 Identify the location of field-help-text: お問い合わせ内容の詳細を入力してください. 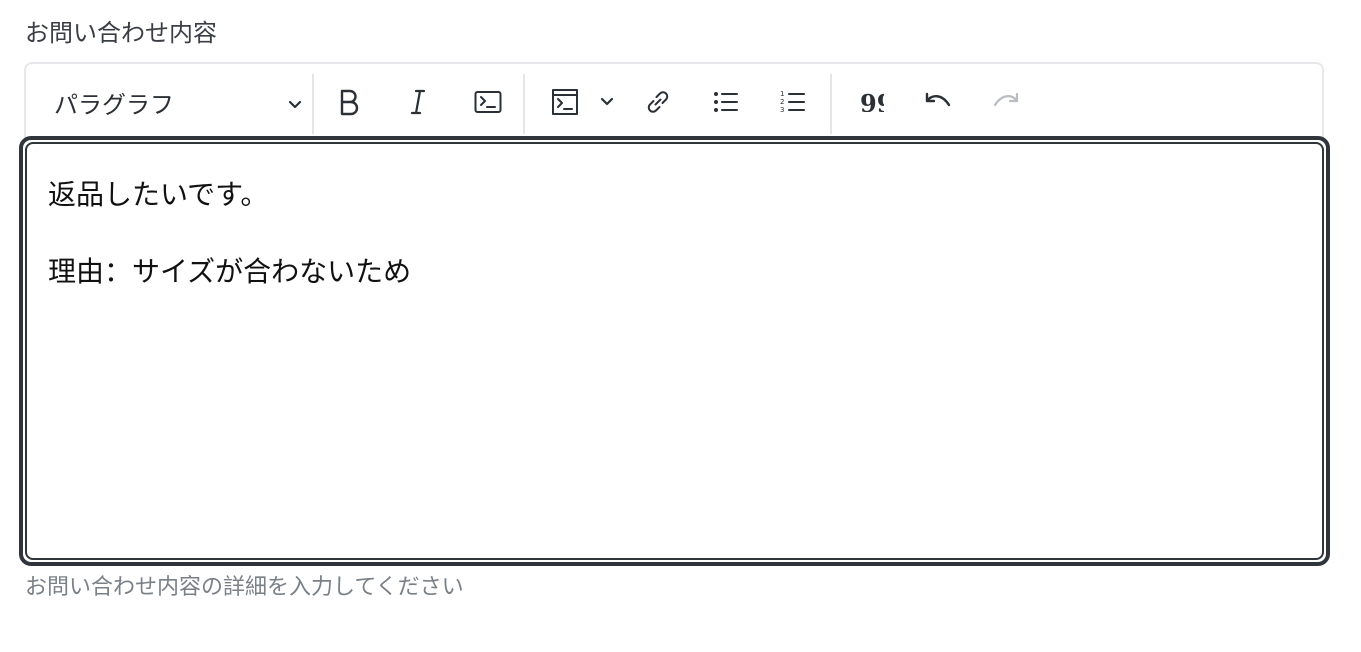
(244, 587).